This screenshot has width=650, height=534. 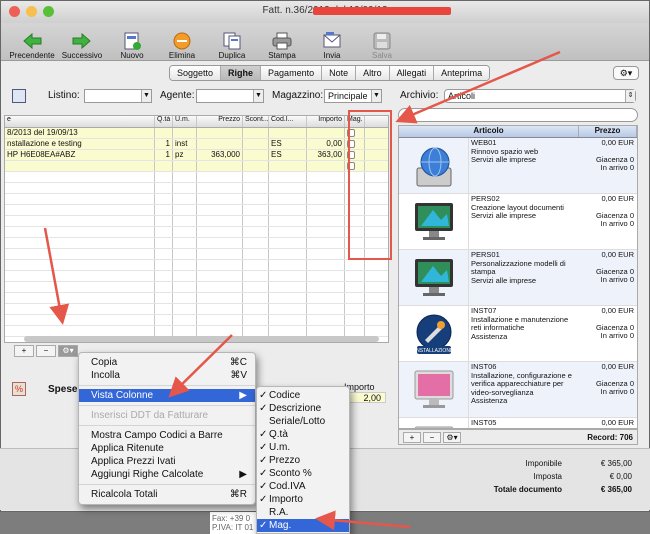 I want to click on cell-iva: ES, so click(x=288, y=155).